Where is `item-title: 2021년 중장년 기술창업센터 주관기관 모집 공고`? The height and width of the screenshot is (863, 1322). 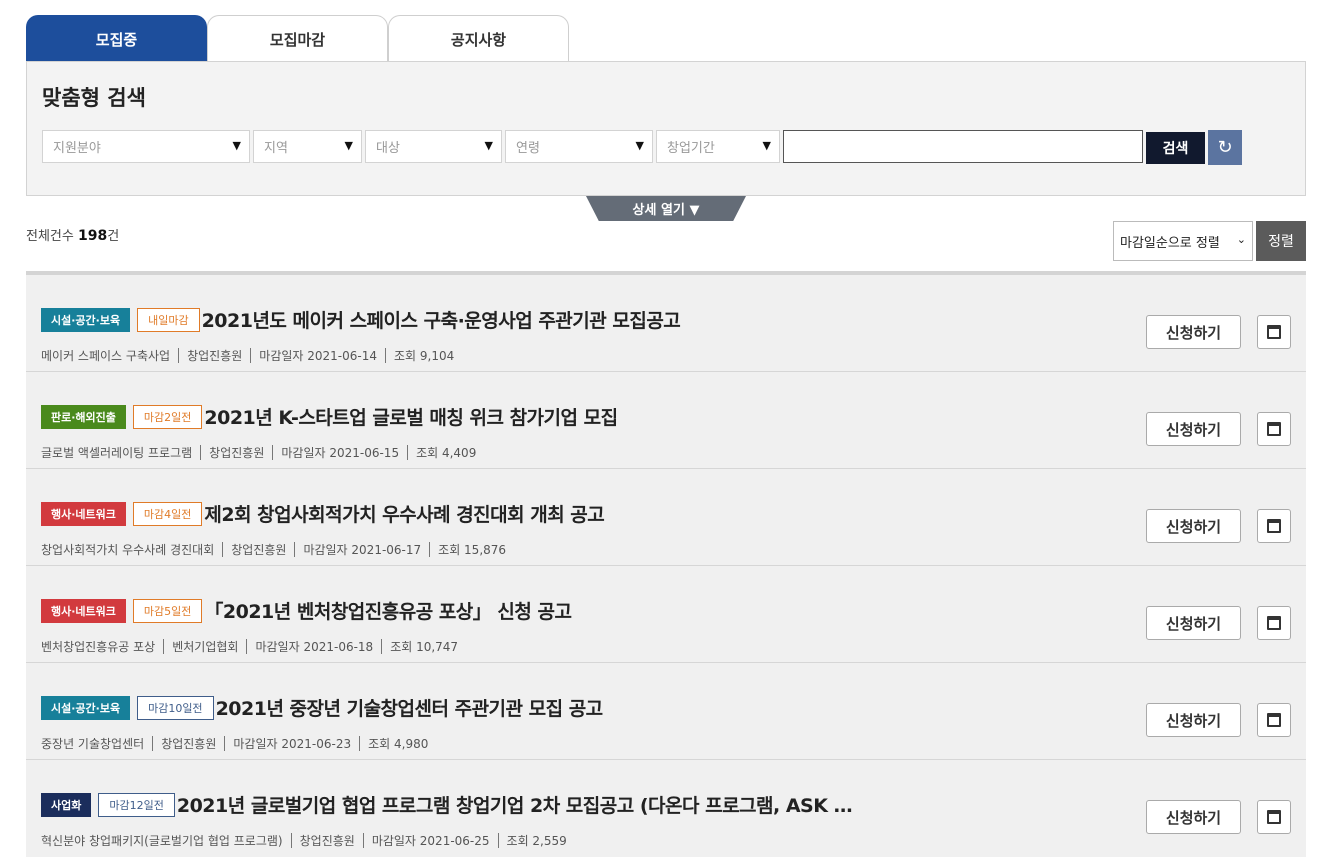 item-title: 2021년 중장년 기술창업센터 주관기관 모집 공고 is located at coordinates (410, 707).